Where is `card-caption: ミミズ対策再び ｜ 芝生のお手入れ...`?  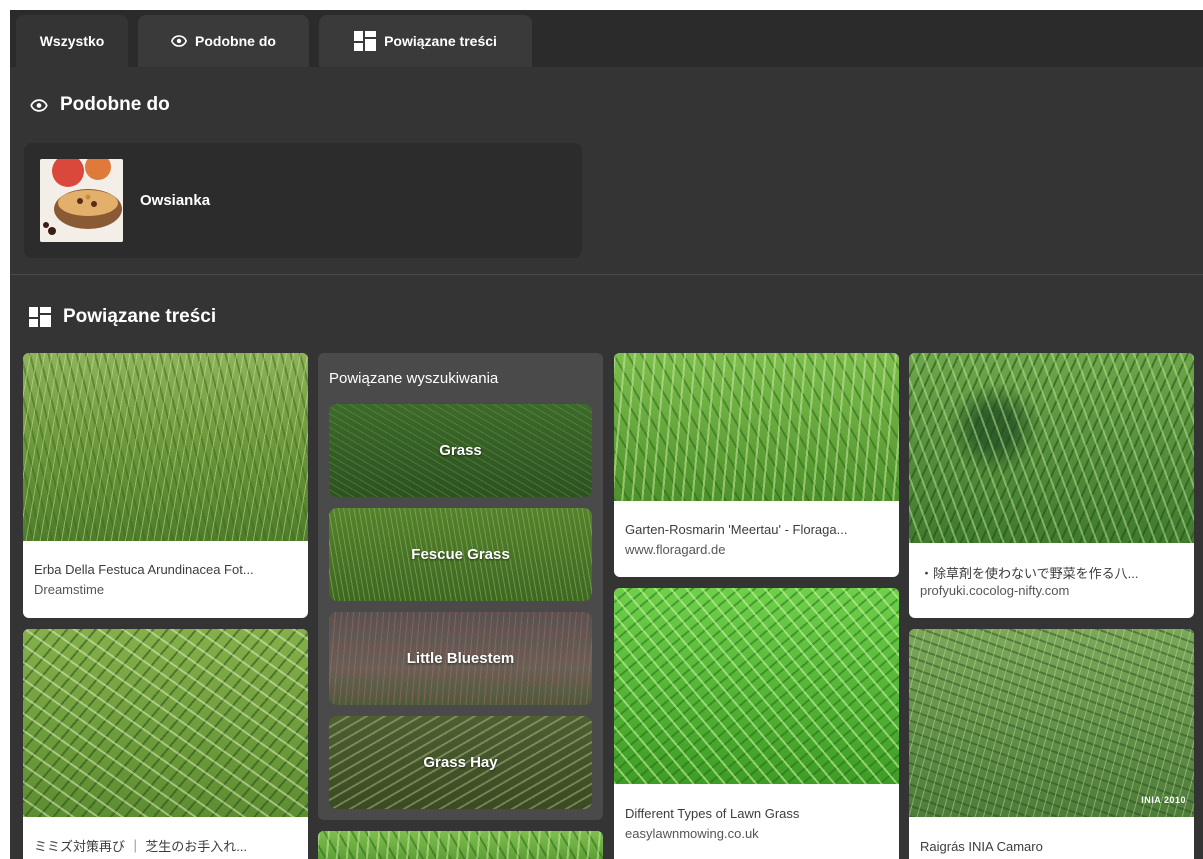 card-caption: ミミズ対策再び ｜ 芝生のお手入れ... is located at coordinates (141, 846).